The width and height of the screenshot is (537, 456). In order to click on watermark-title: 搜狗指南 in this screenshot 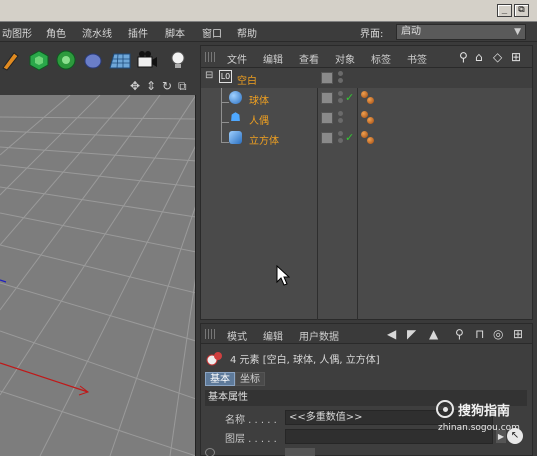, I will do `click(484, 411)`.